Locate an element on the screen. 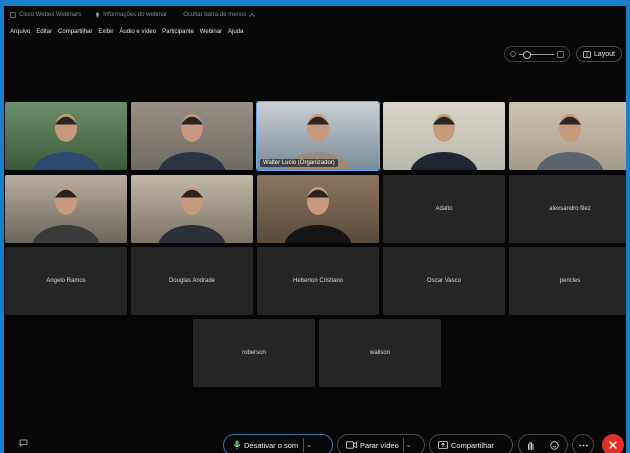  participant-name: walison is located at coordinates (379, 353).